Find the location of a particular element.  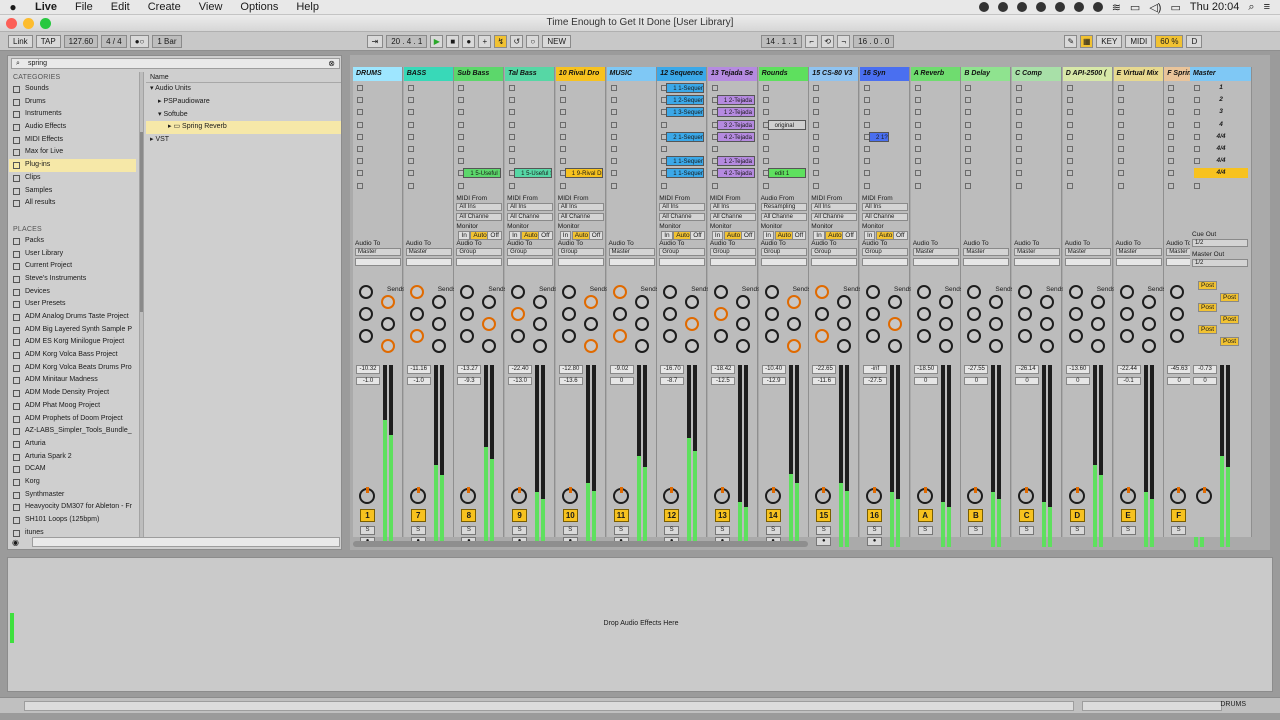

track-title: Rounds is located at coordinates (783, 74).